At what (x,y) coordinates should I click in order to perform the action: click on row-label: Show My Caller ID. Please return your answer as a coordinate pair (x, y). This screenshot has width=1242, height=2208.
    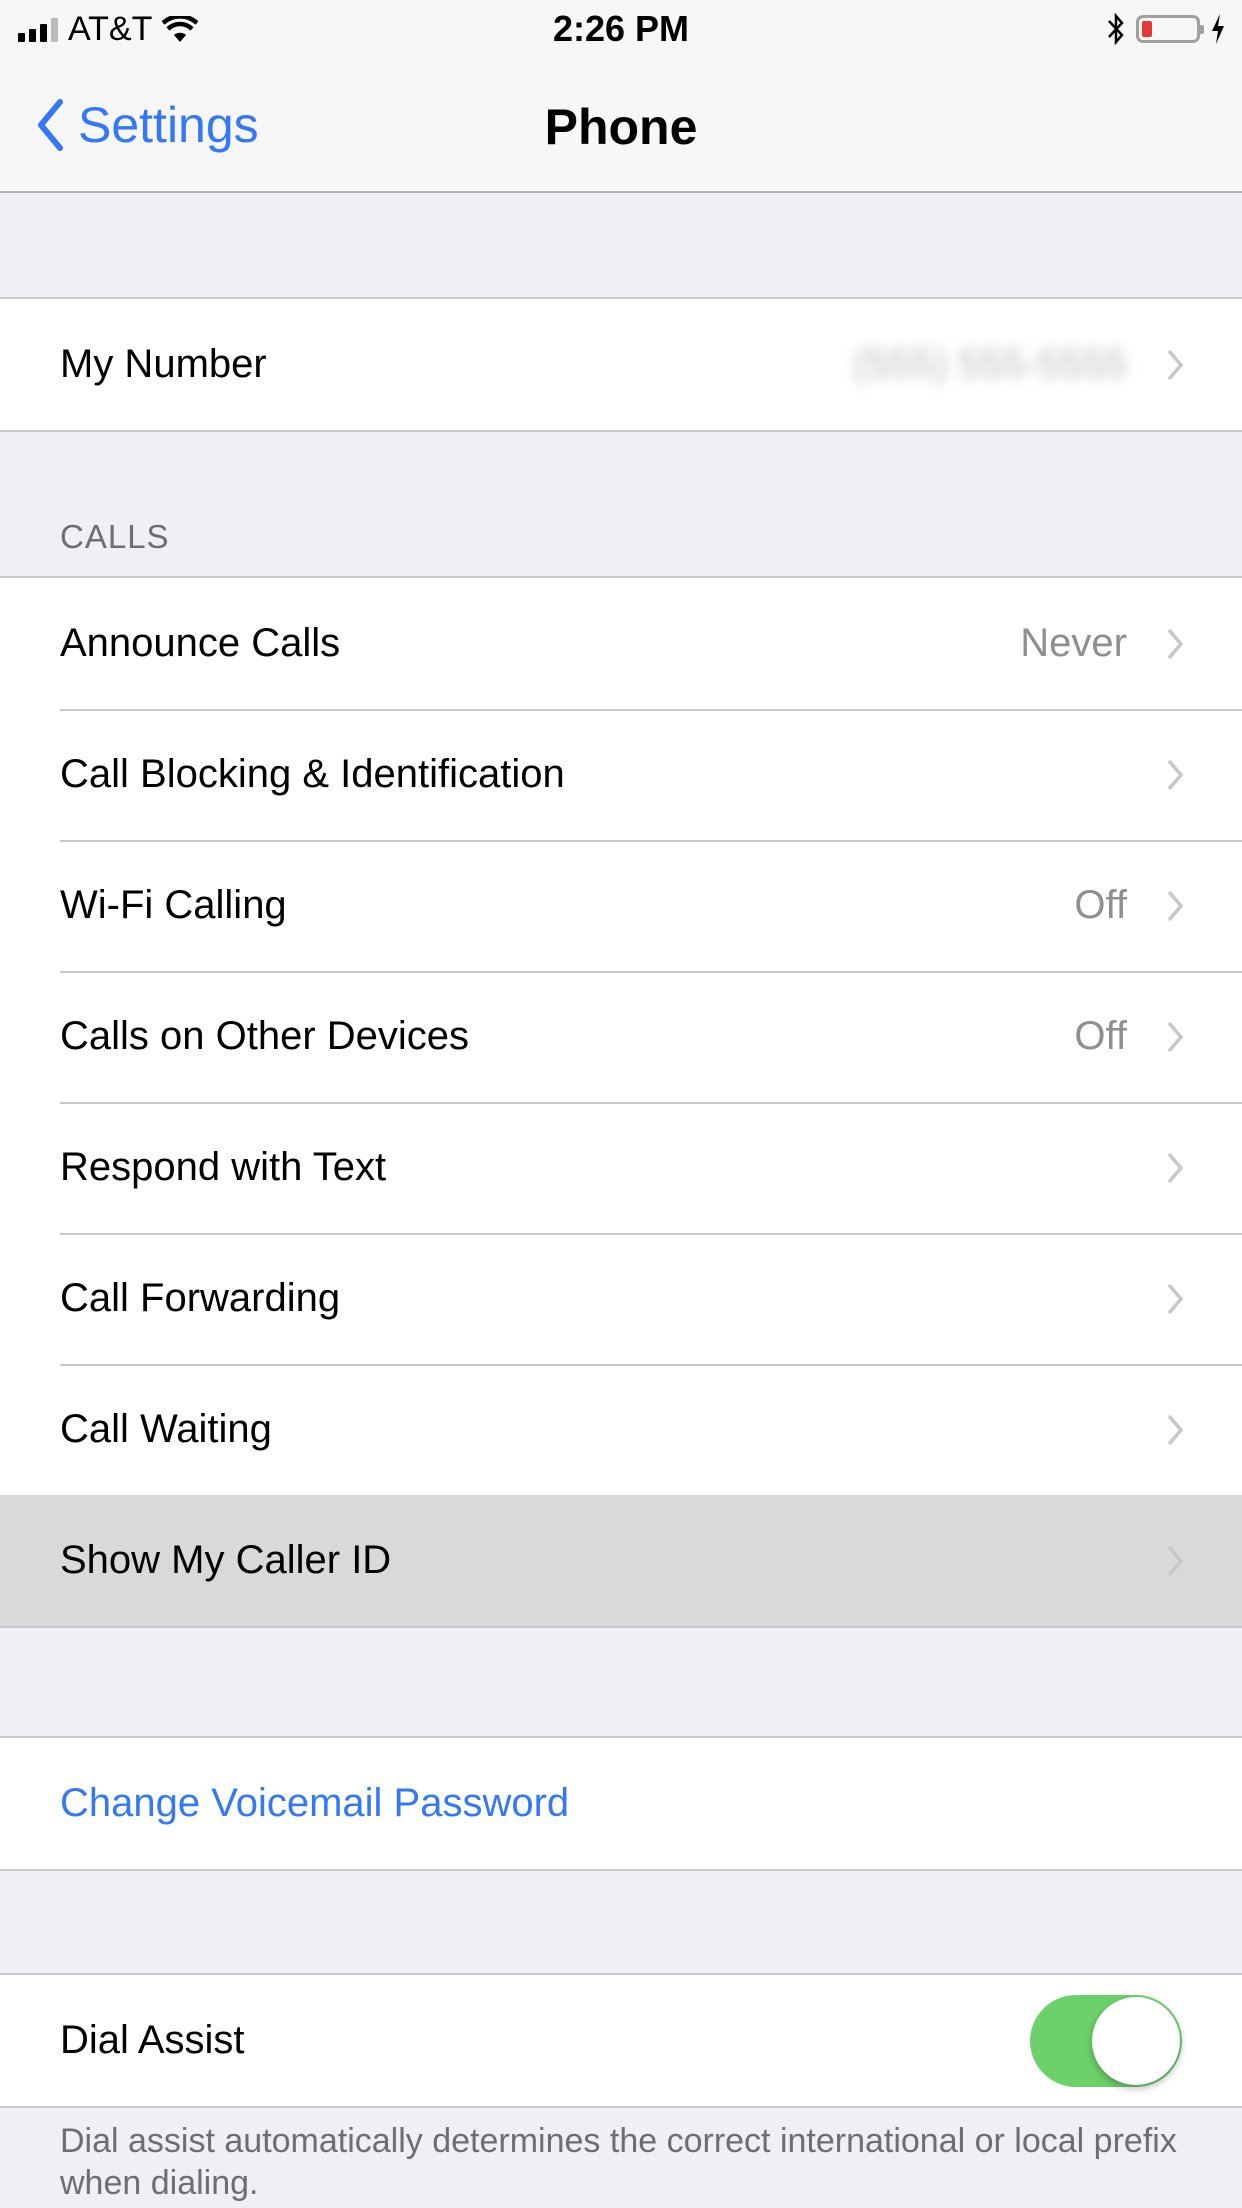
    Looking at the image, I should click on (226, 1560).